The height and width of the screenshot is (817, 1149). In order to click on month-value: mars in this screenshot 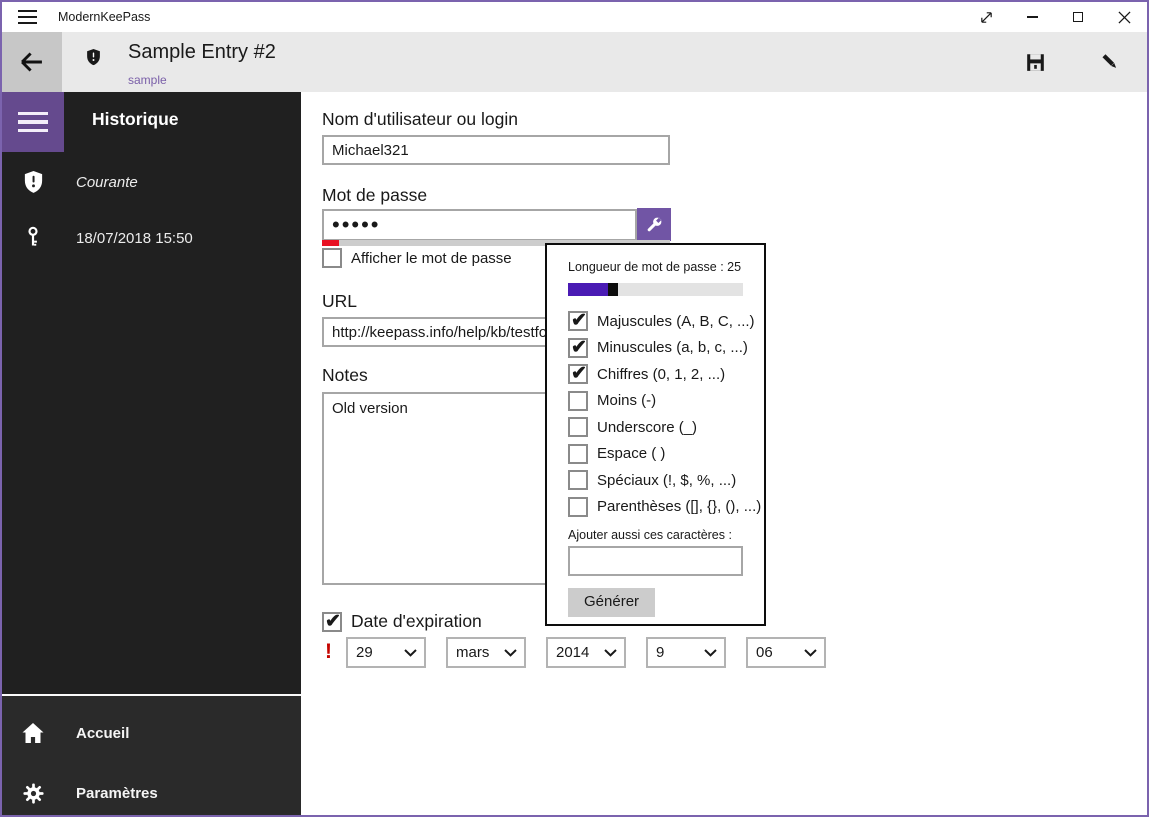, I will do `click(473, 652)`.